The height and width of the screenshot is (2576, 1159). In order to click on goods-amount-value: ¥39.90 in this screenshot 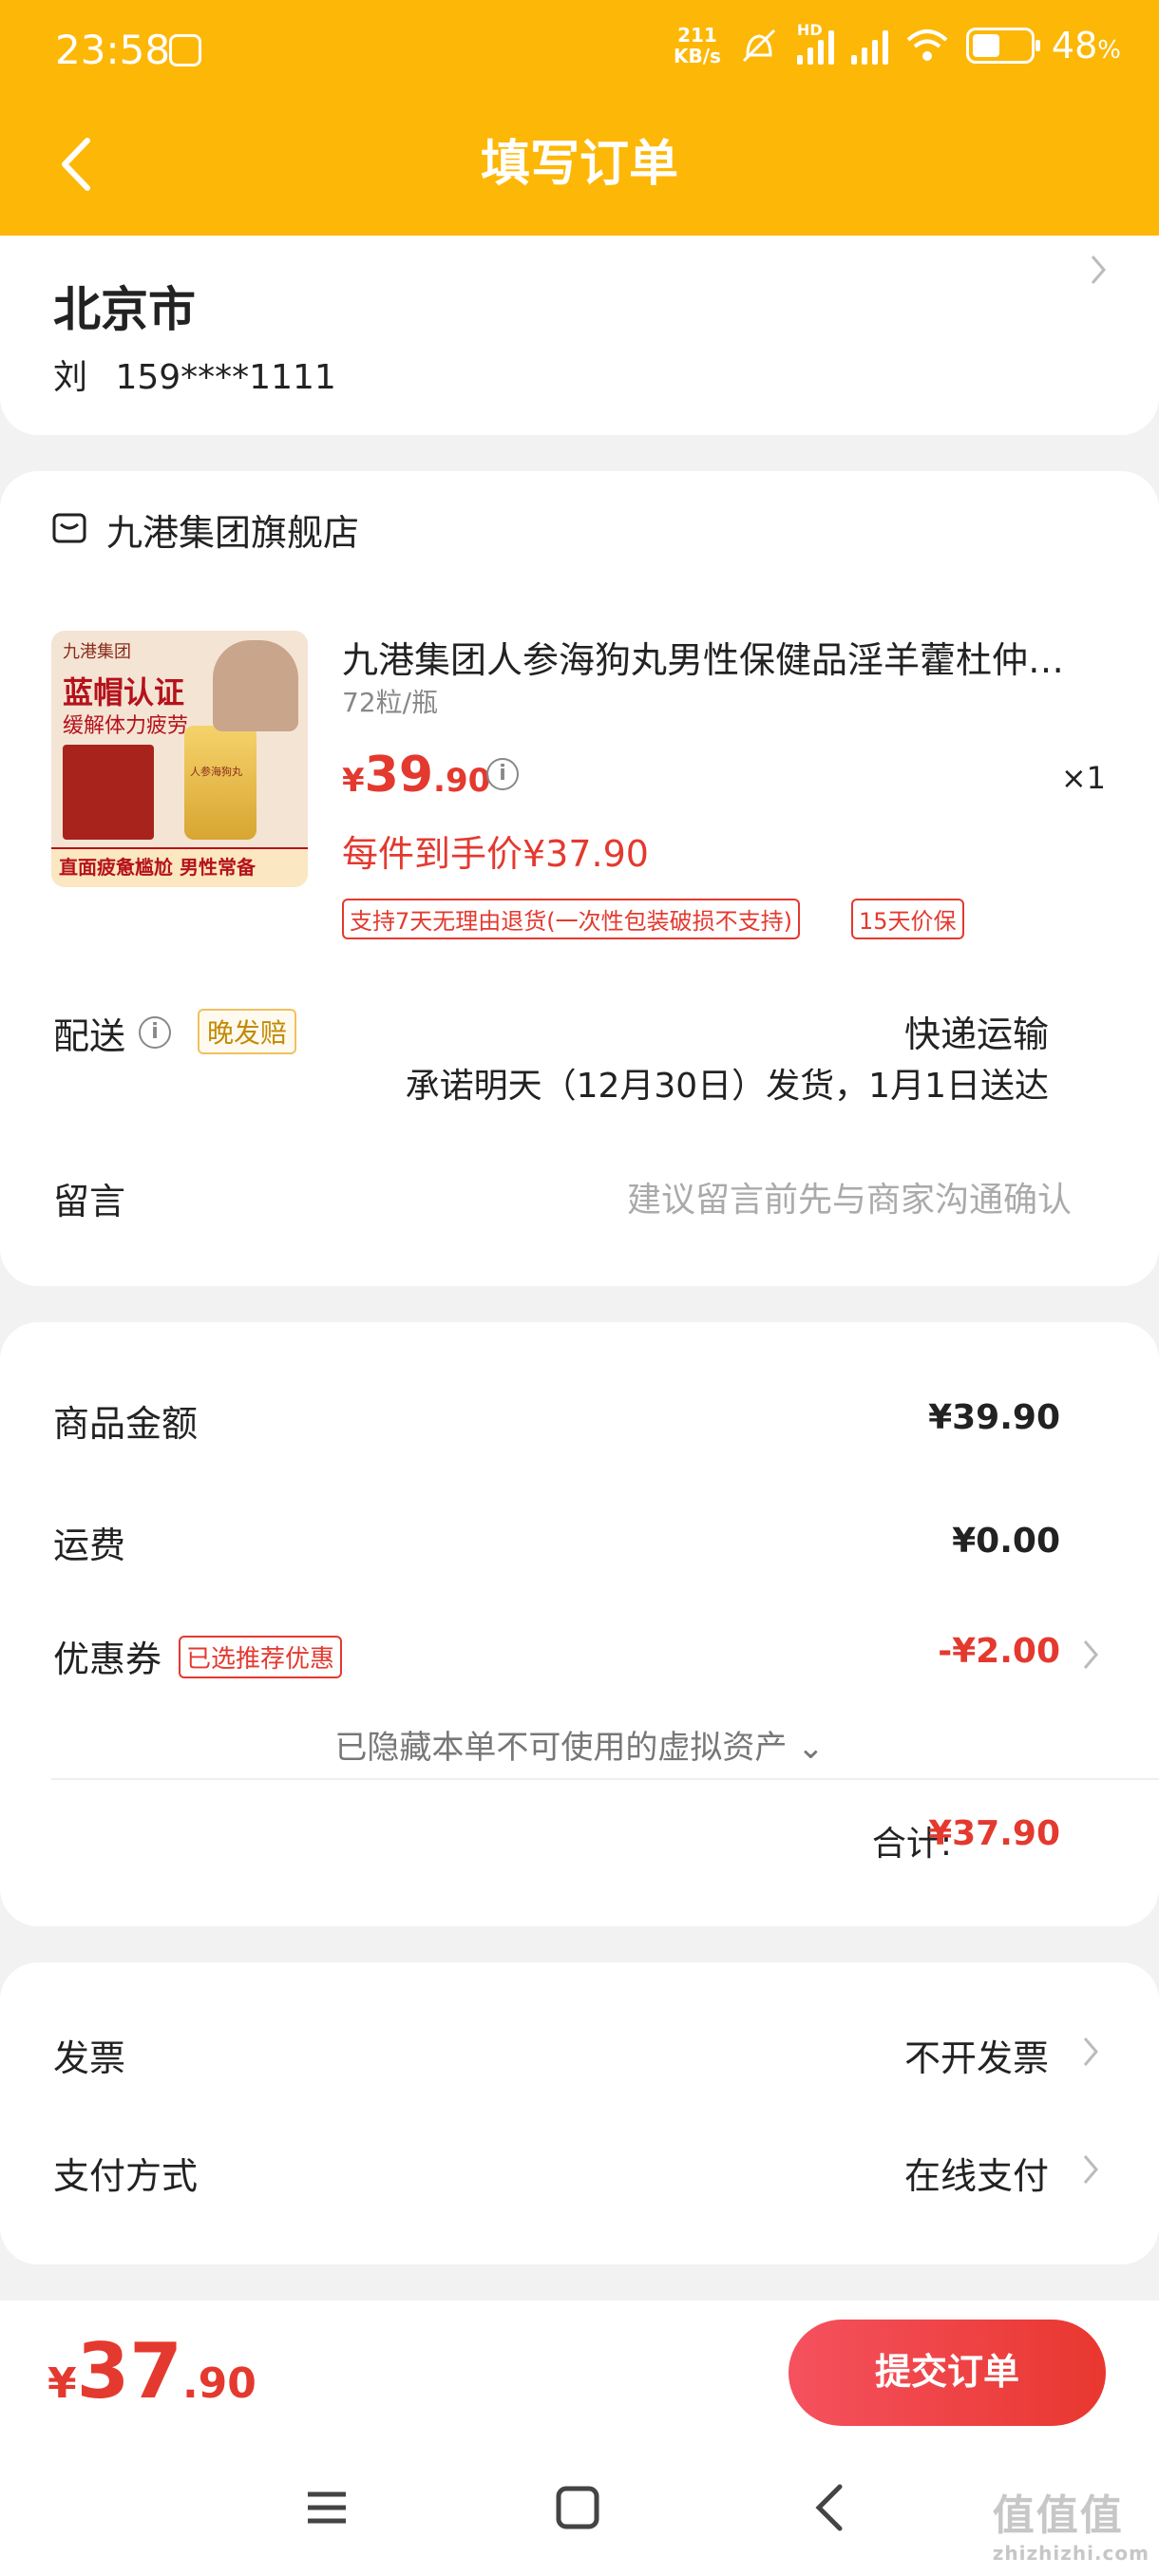, I will do `click(994, 1417)`.